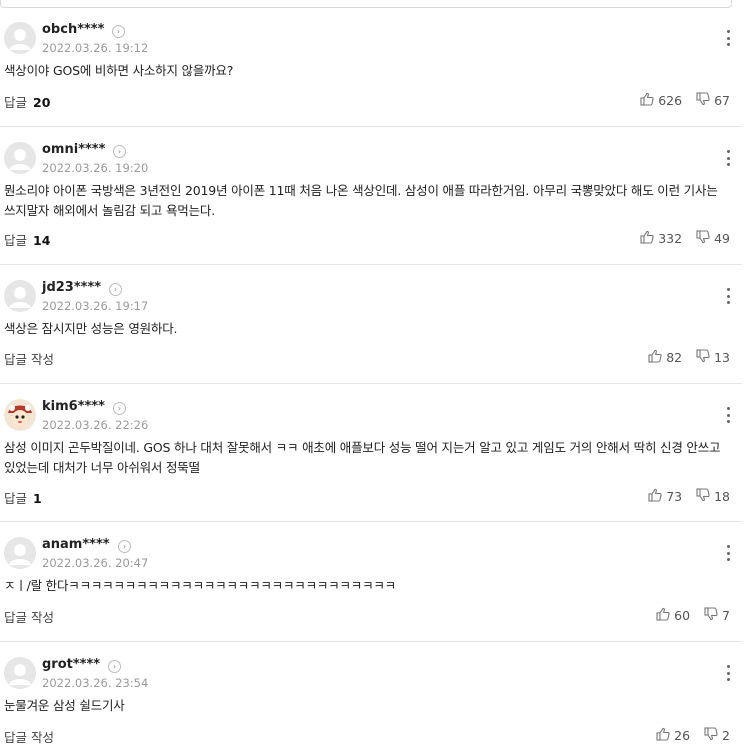 Image resolution: width=754 pixels, height=750 pixels. Describe the element at coordinates (95, 48) in the screenshot. I see `comment-date: 2022.03.26. 19:12` at that location.